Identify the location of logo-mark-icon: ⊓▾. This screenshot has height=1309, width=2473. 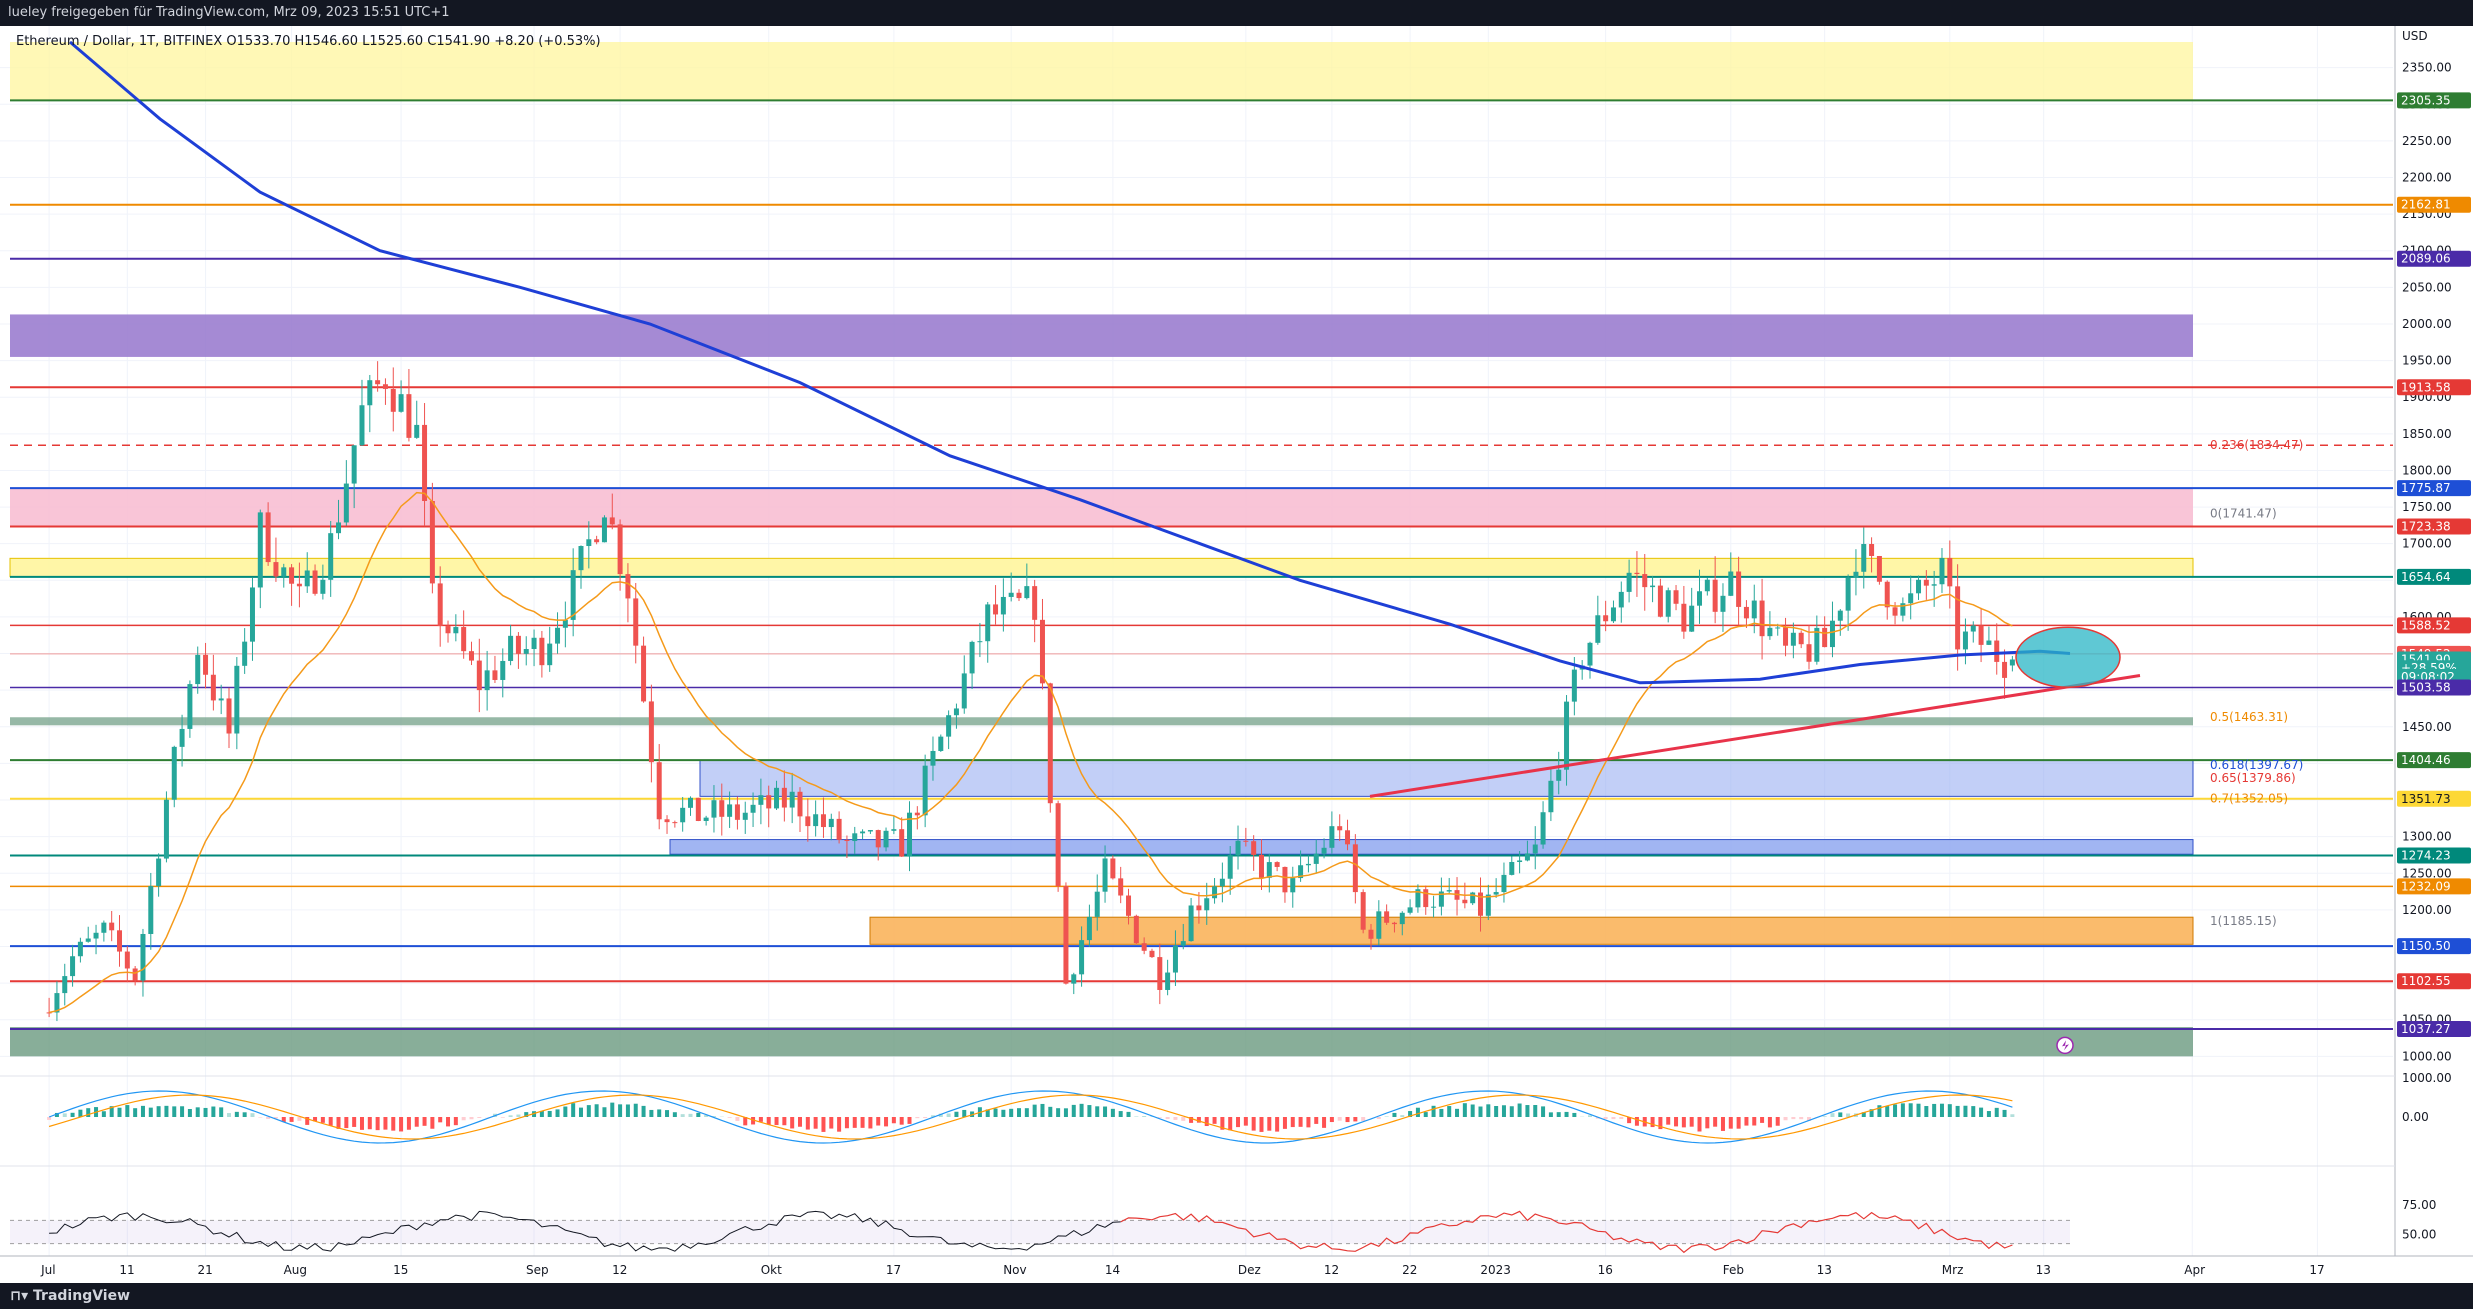
(22, 1296).